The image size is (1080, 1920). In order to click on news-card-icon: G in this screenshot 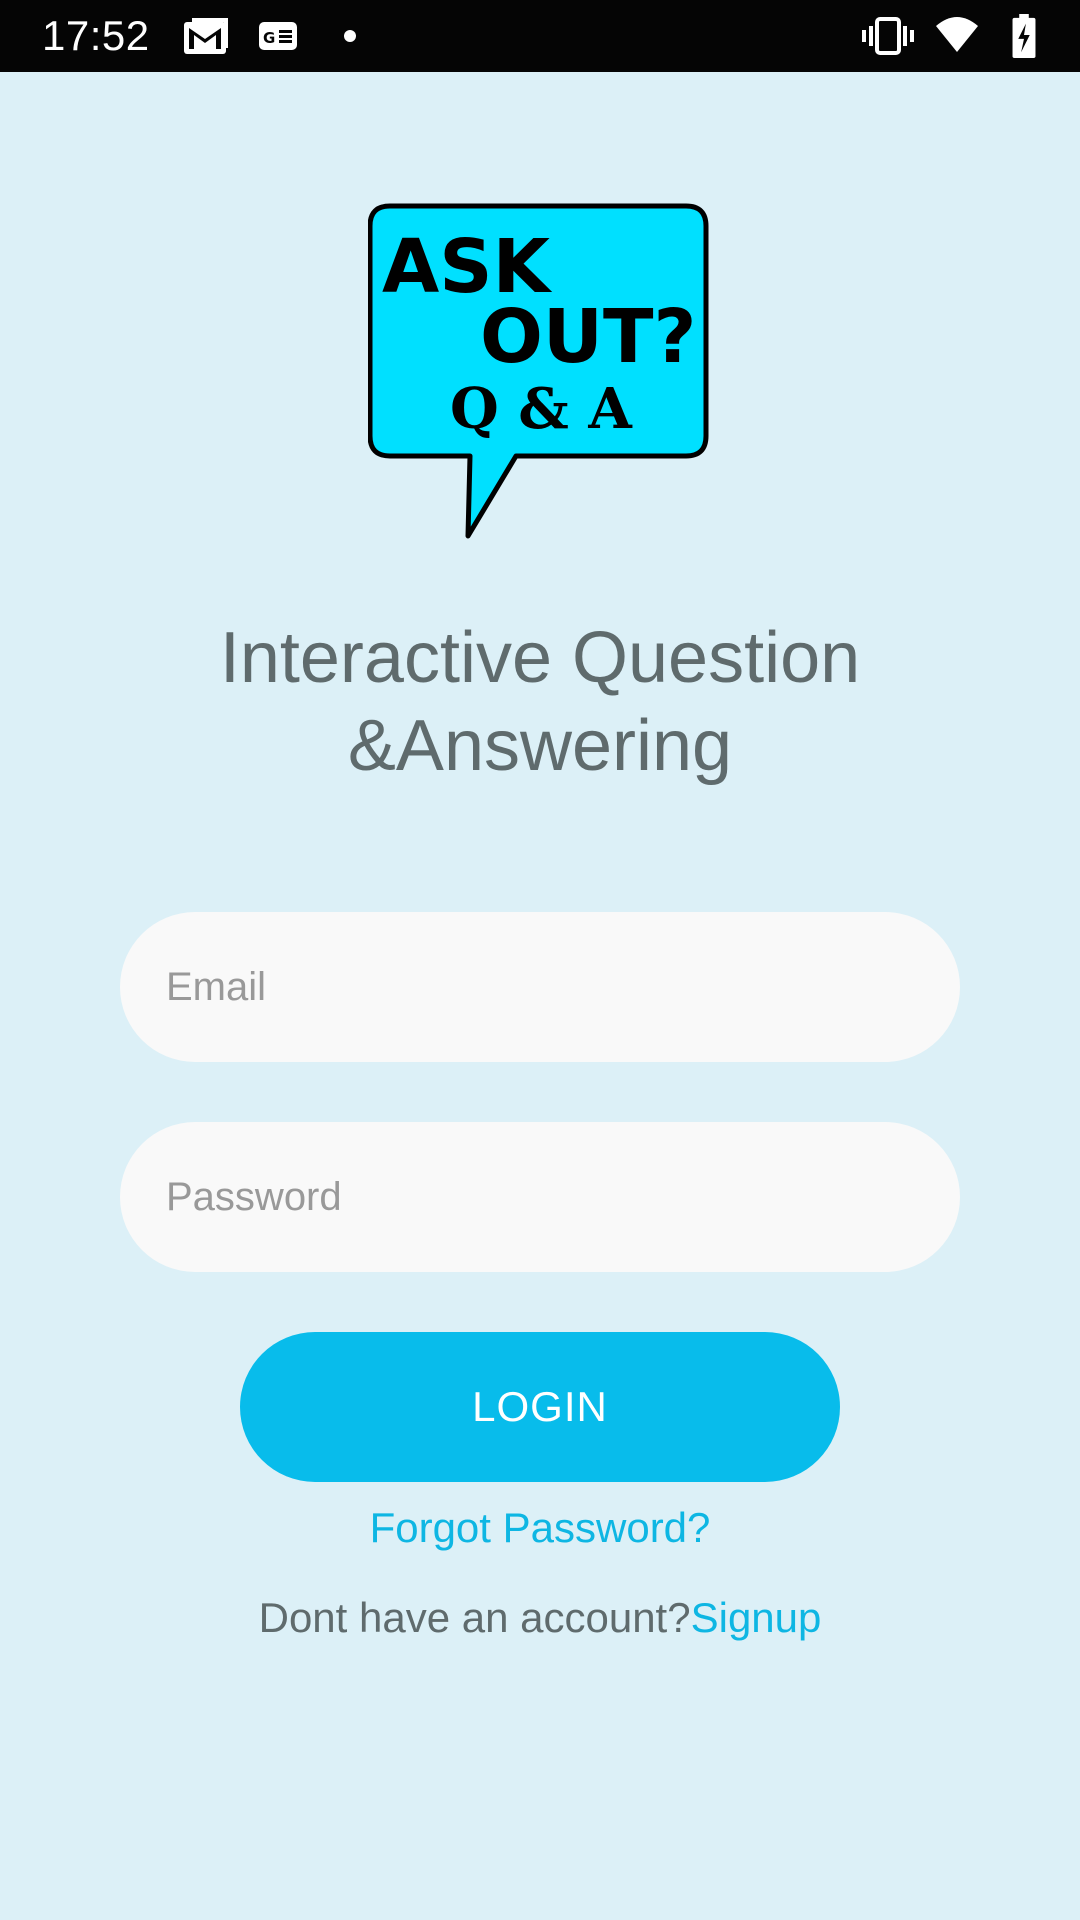, I will do `click(278, 36)`.